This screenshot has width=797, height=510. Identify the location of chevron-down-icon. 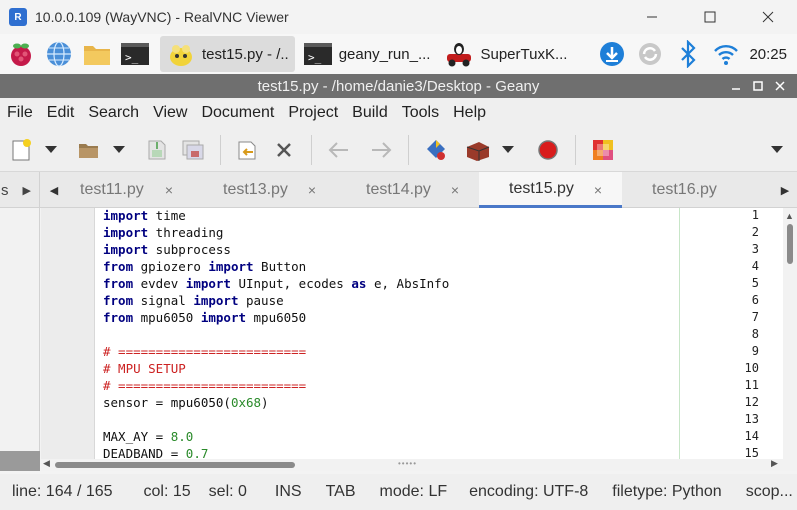
(51, 149).